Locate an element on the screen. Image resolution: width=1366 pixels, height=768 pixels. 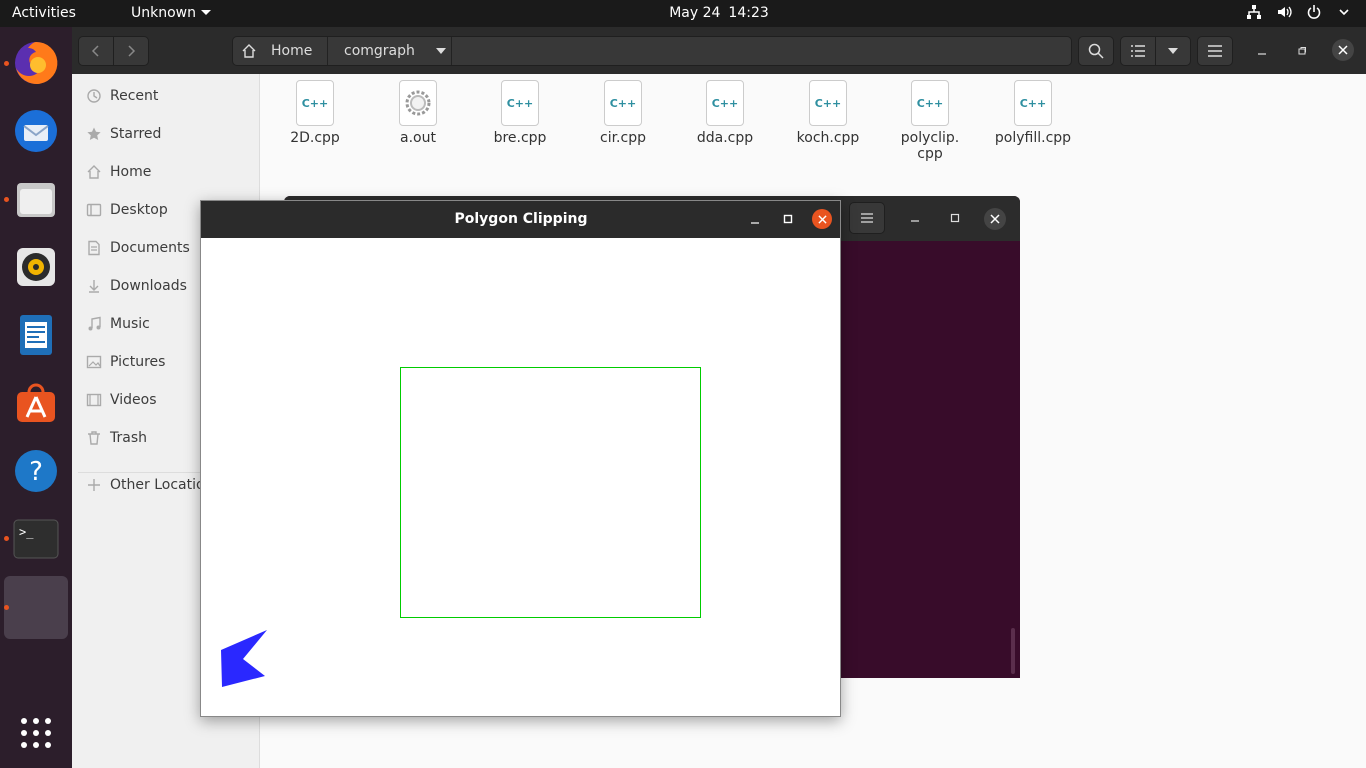
show-apps-button is located at coordinates (36, 733).